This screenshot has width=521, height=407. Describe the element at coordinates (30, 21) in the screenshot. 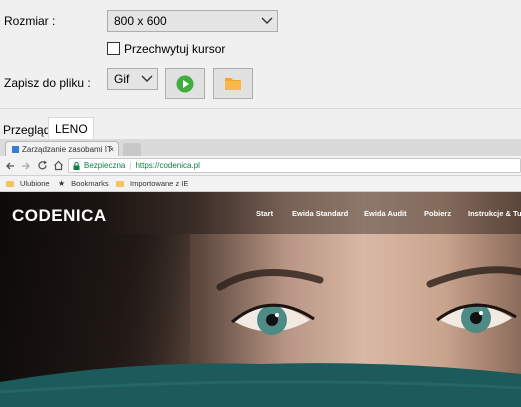

I see `size-label: Rozmiar :` at that location.